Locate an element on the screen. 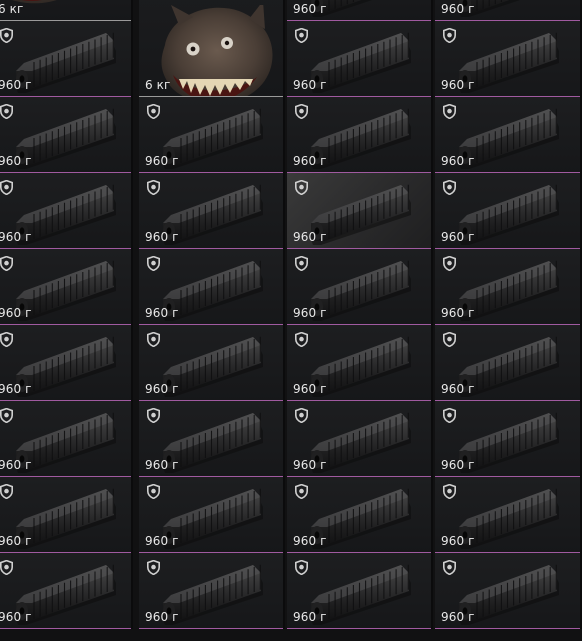  wolf-mask-icon is located at coordinates (218, 49).